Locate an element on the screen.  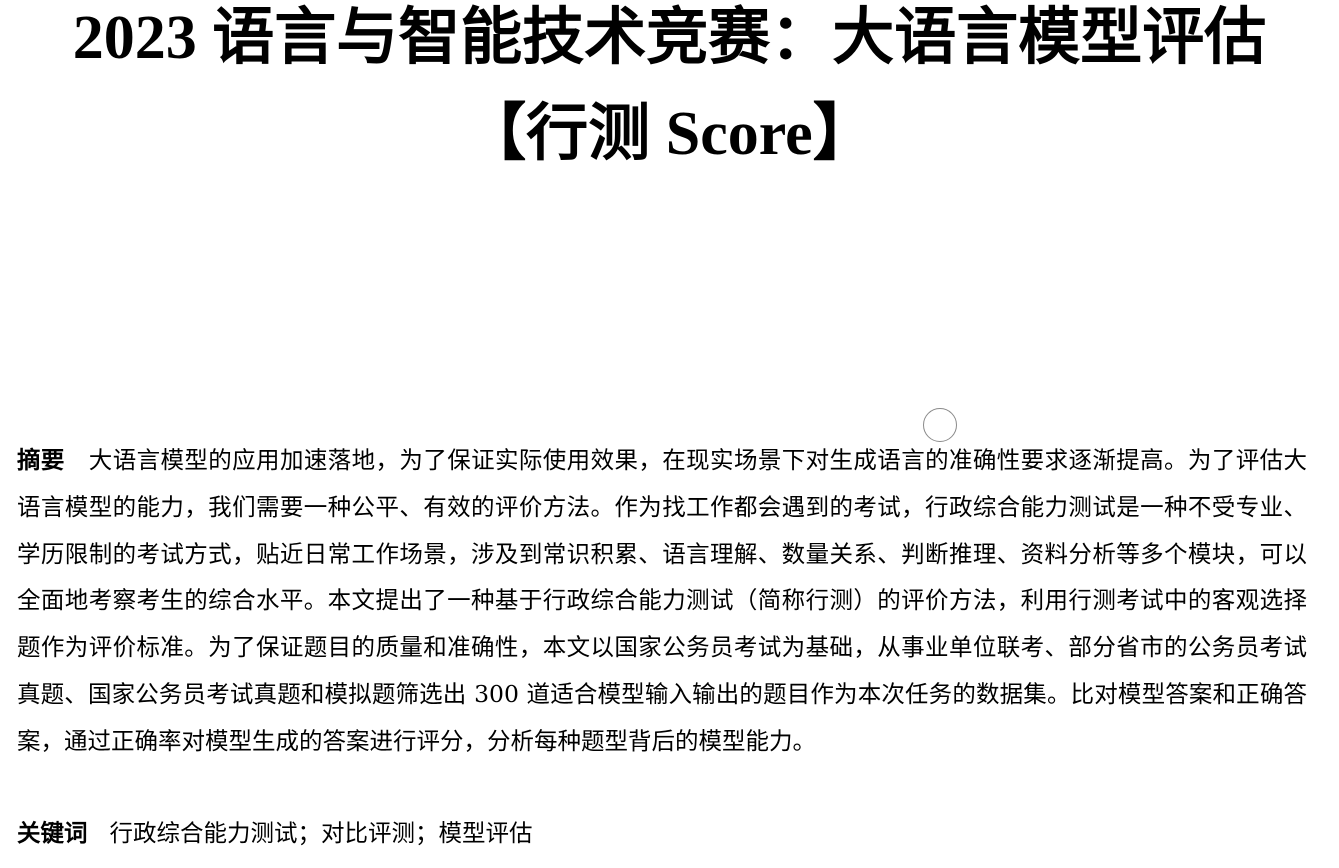
paper-title-line-2: 【行测 Score】 is located at coordinates (669, 134).